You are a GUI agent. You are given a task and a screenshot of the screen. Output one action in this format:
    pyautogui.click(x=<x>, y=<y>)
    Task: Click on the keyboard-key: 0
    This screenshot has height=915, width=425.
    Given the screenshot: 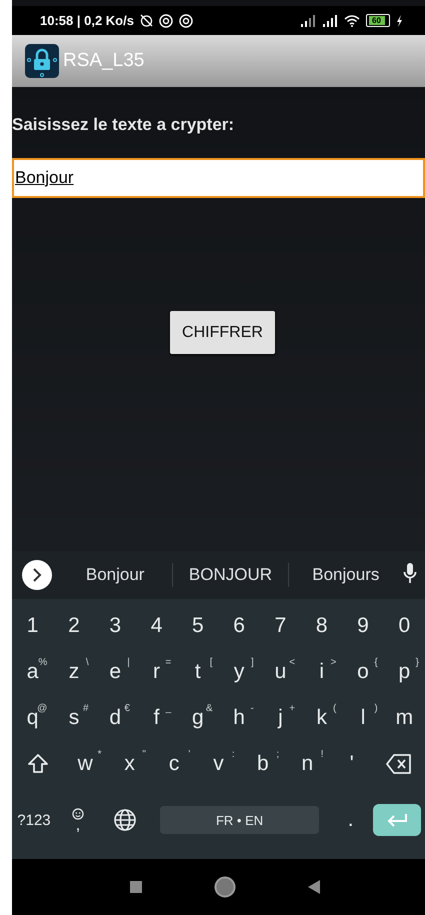 What is the action you would take?
    pyautogui.click(x=404, y=626)
    